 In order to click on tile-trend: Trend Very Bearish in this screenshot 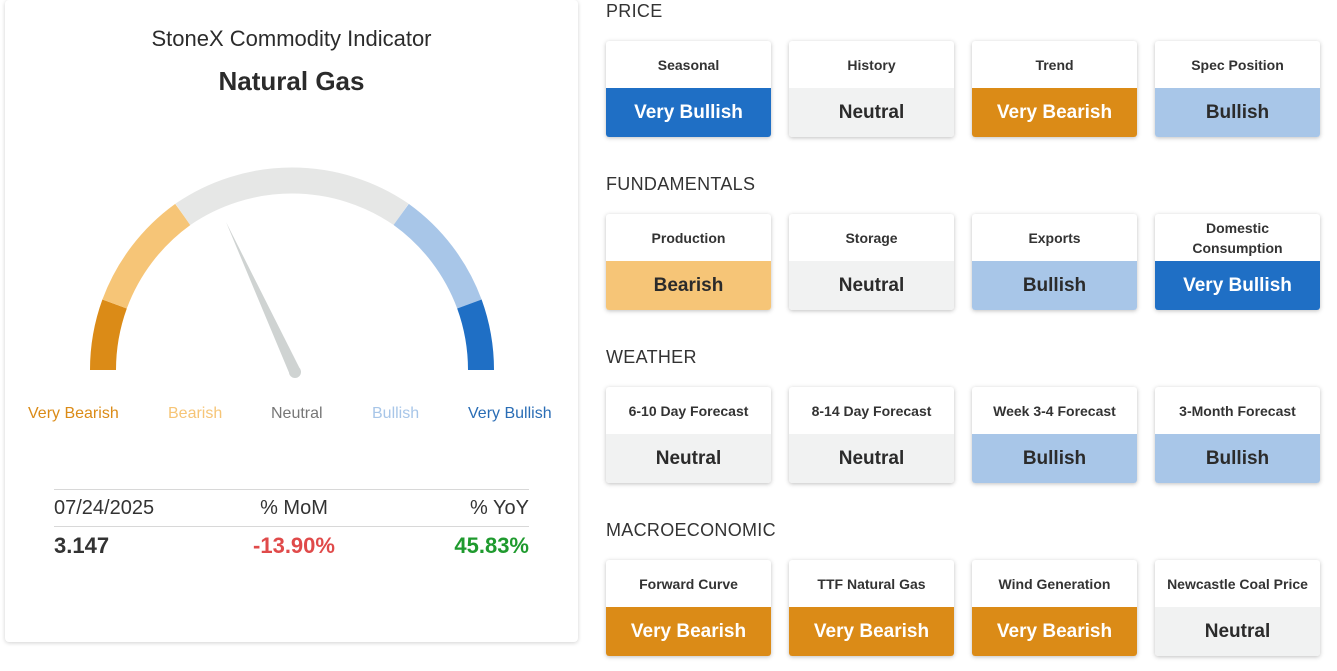, I will do `click(1054, 89)`.